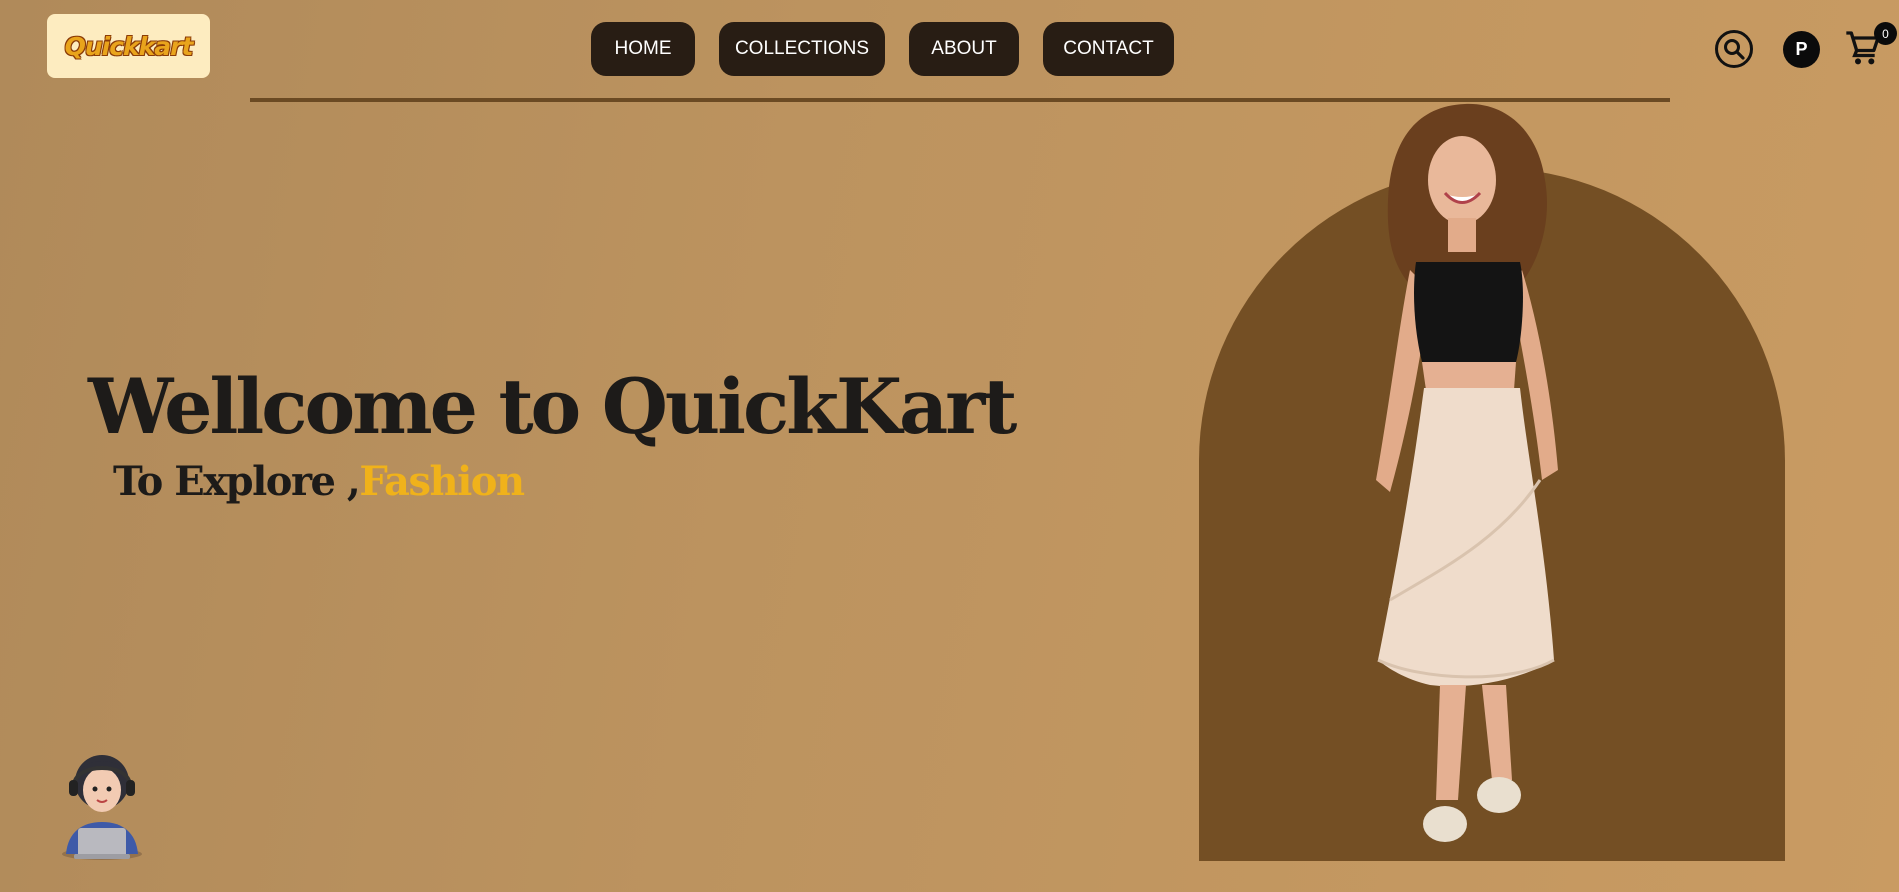 Image resolution: width=1899 pixels, height=892 pixels. I want to click on nav-contact-button: CONTACT, so click(1108, 49).